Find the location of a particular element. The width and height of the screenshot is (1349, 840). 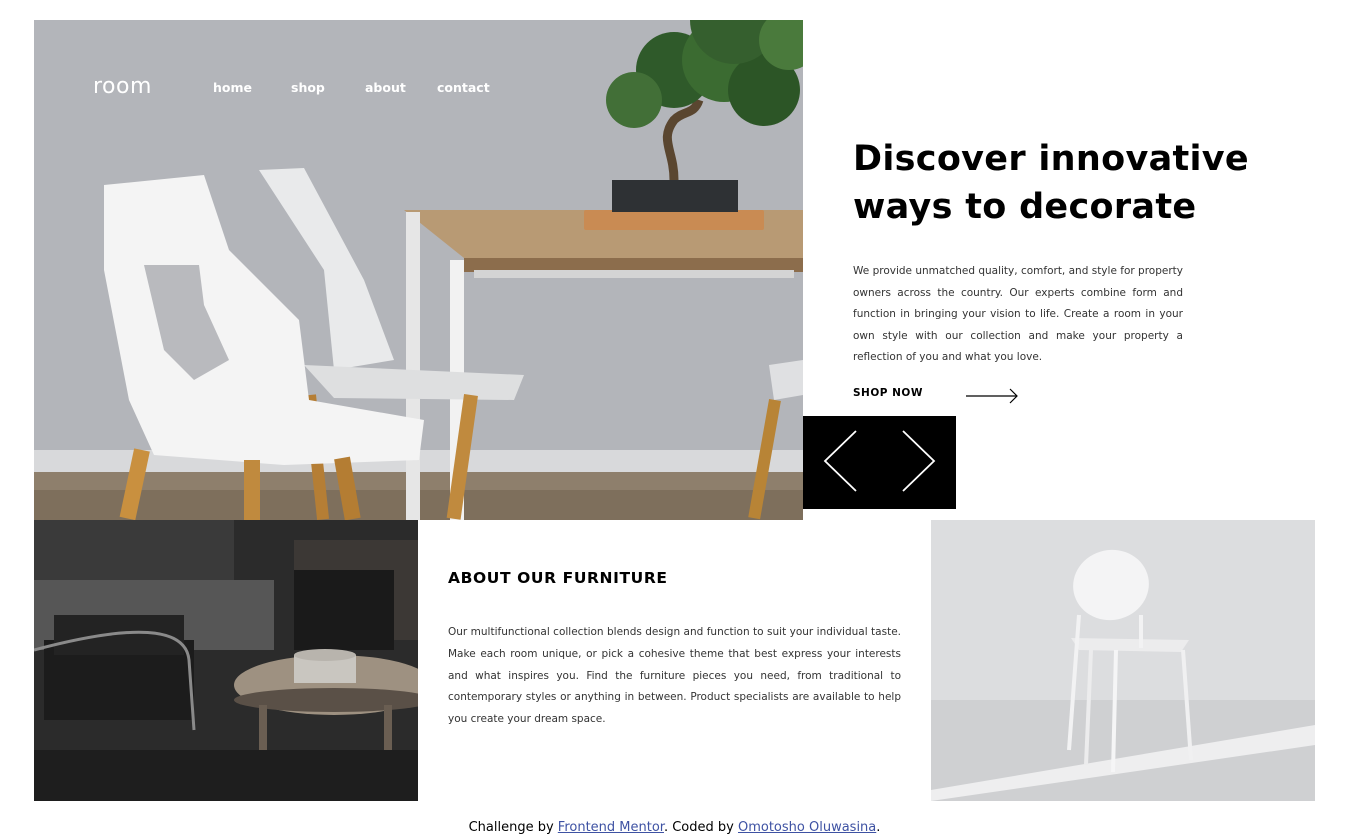

nav-link-about: about is located at coordinates (385, 87).